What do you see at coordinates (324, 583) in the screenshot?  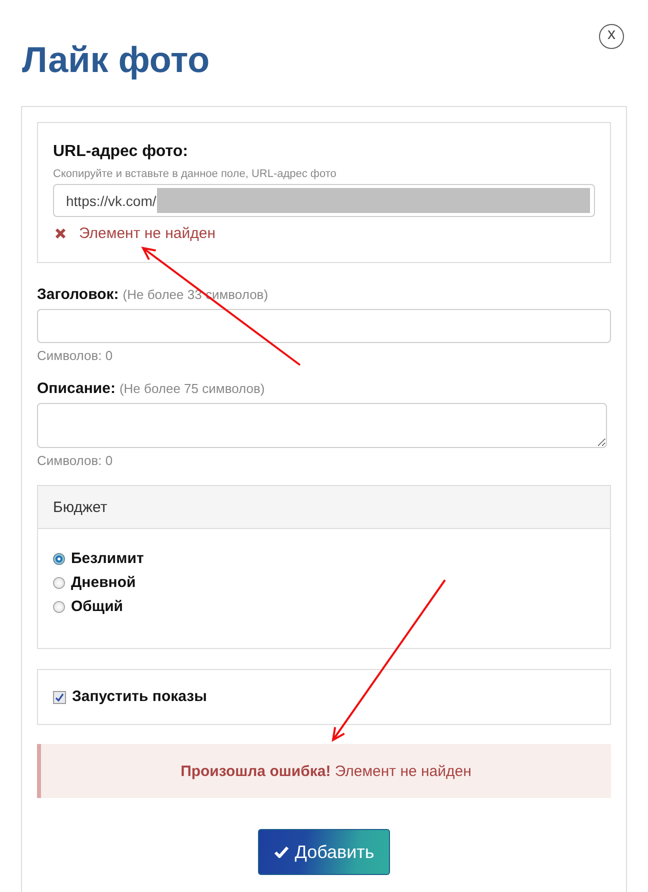 I see `radio-option: Дневной` at bounding box center [324, 583].